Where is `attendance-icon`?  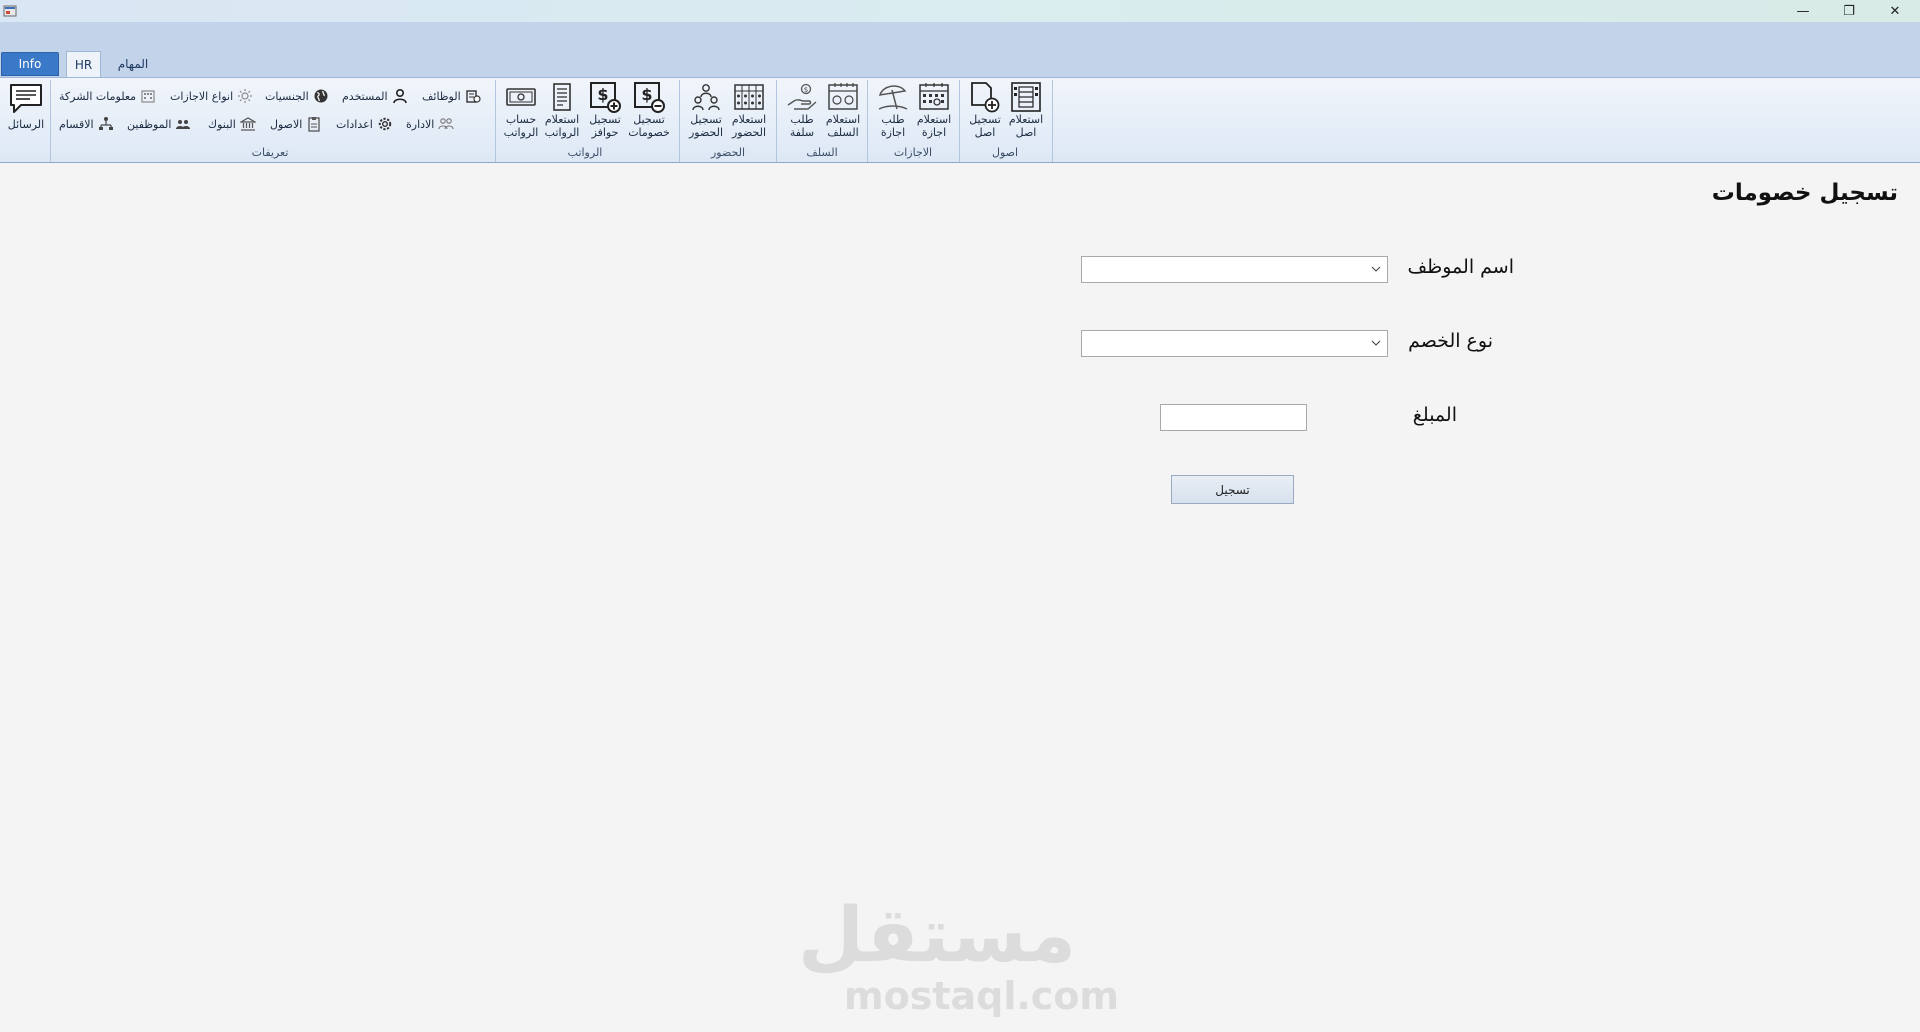 attendance-icon is located at coordinates (706, 97).